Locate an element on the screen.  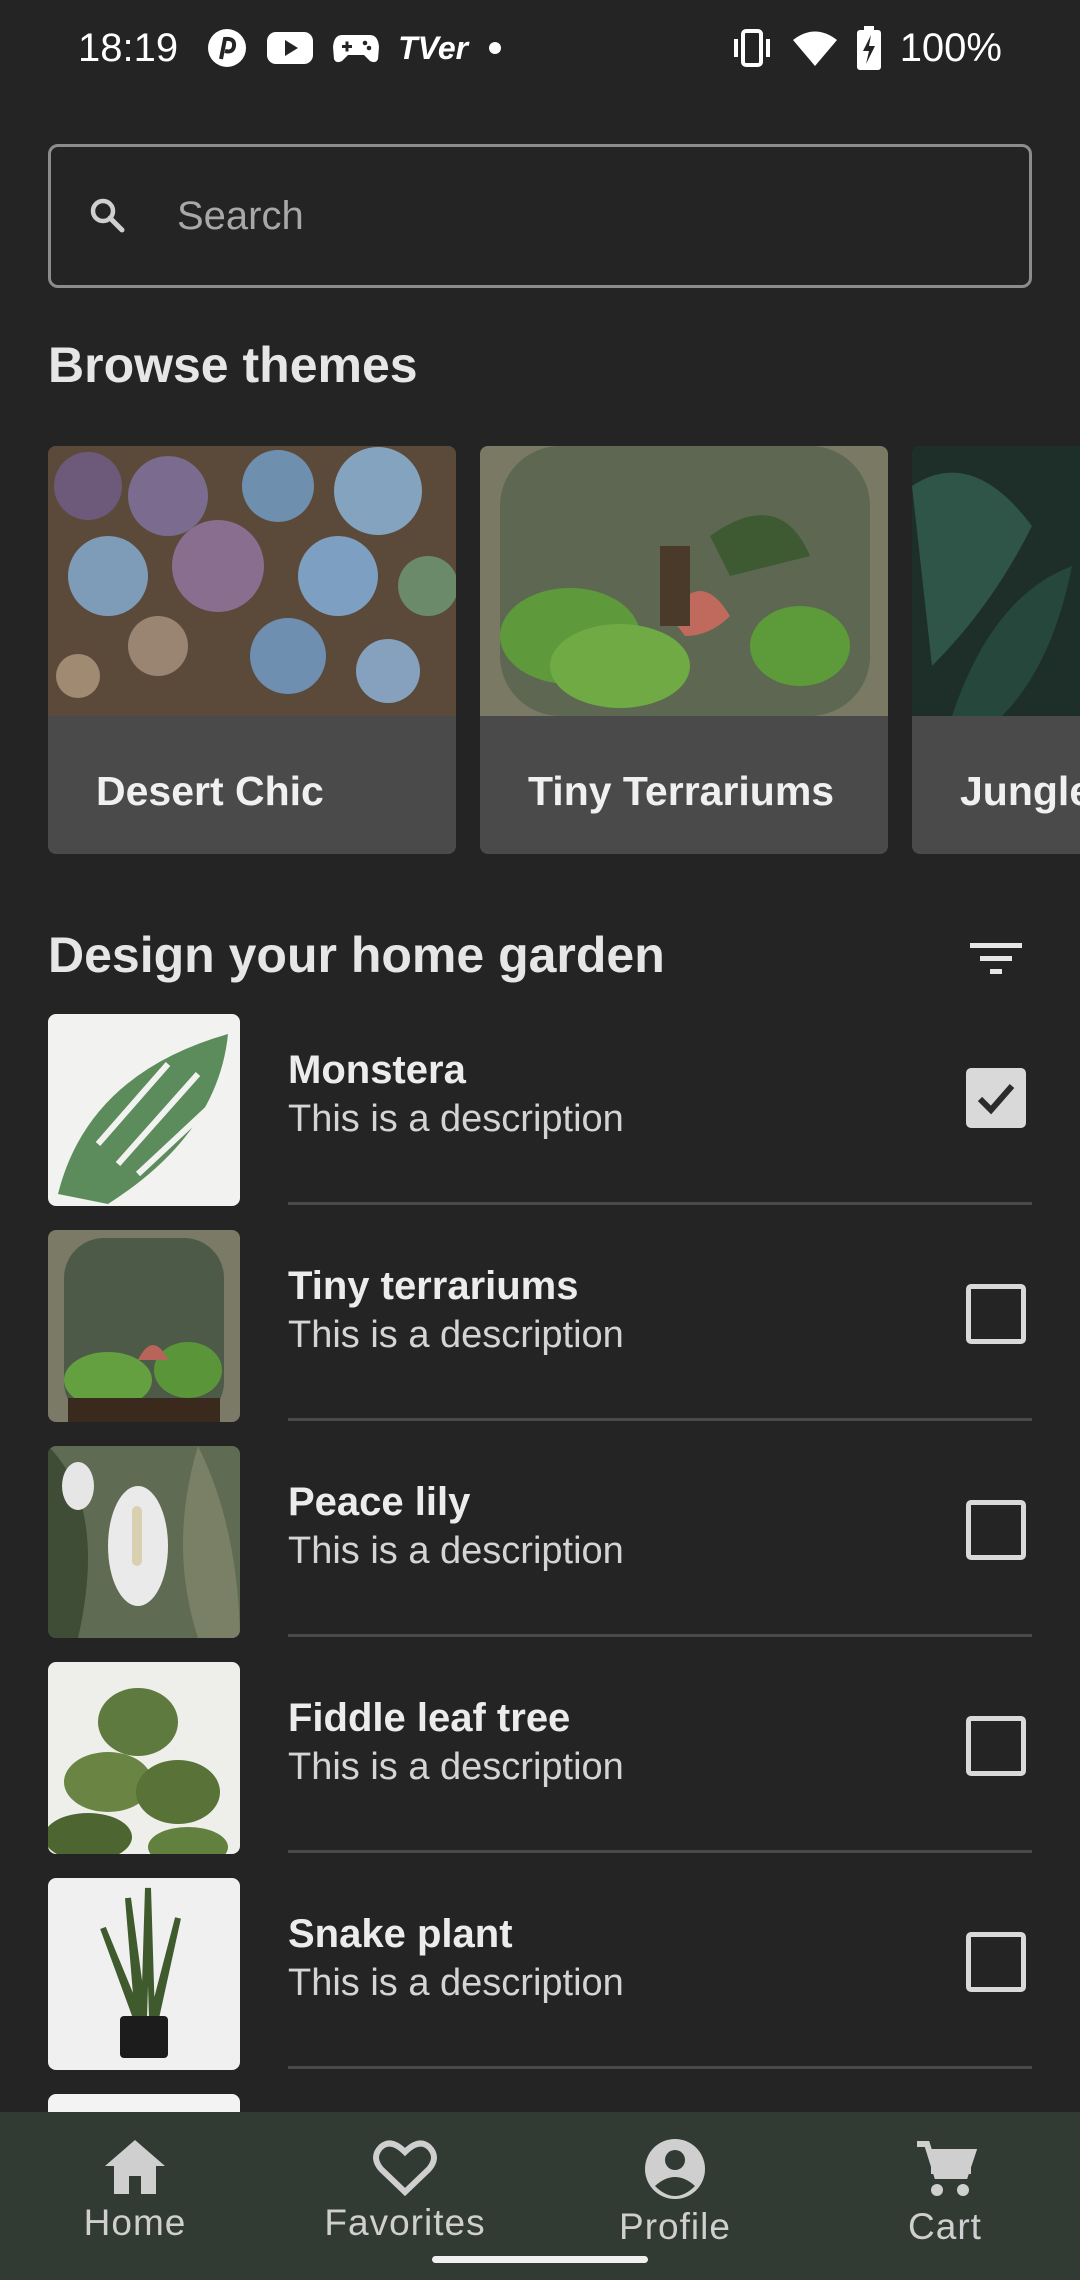
nav-favorites: Favorites is located at coordinates (405, 2196).